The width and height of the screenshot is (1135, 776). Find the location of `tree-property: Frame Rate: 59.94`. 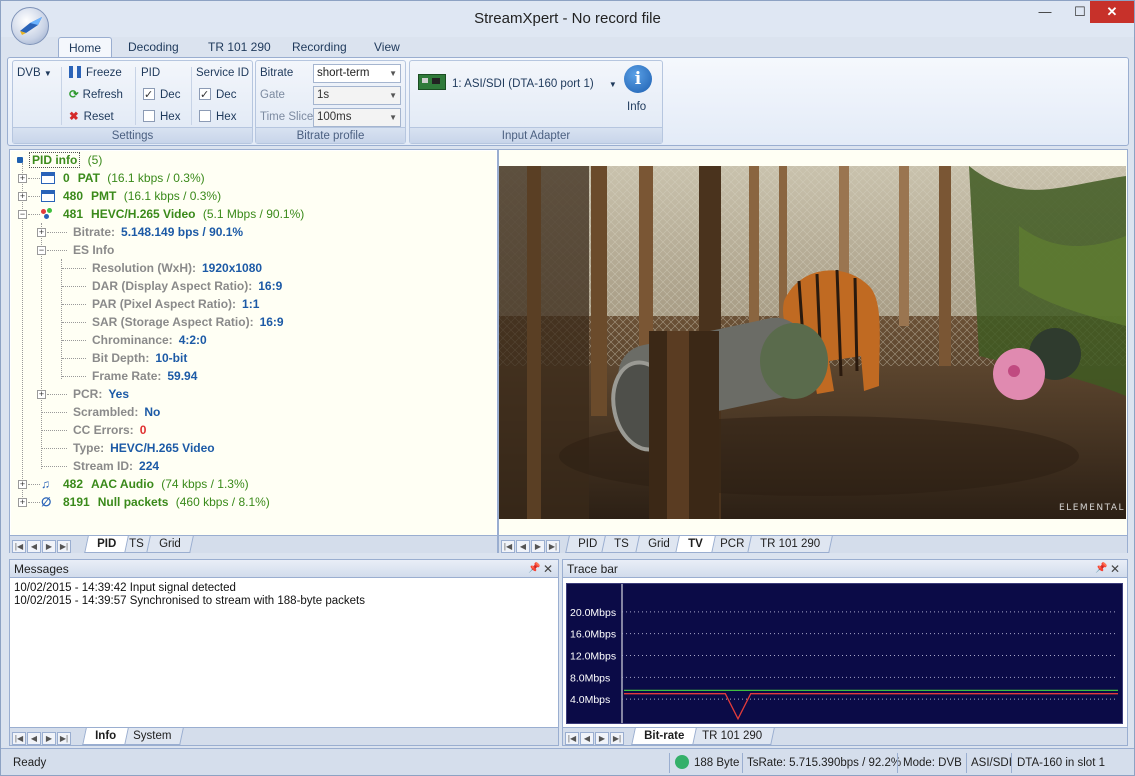

tree-property: Frame Rate: 59.94 is located at coordinates (144, 376).